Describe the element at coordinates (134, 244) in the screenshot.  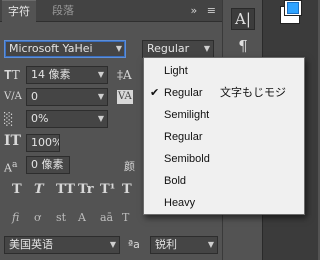
I see `antialias-icon: ªa` at that location.